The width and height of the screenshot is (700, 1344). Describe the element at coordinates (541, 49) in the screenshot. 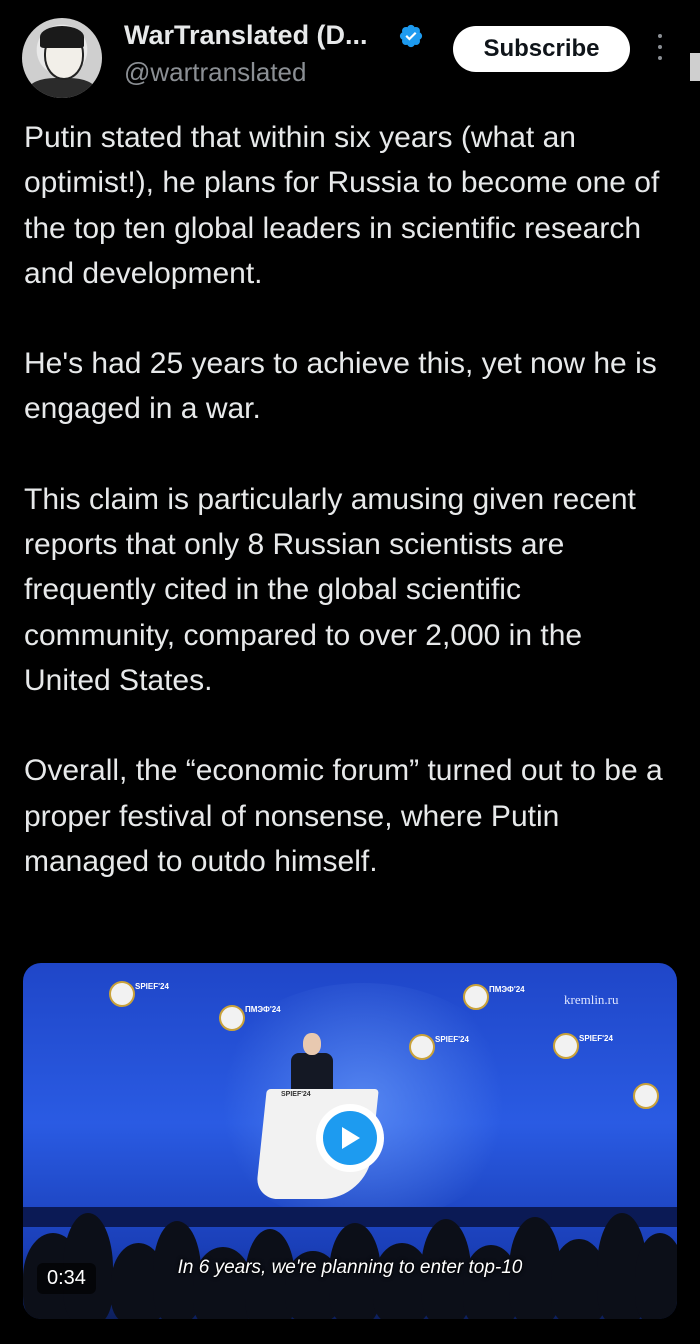

I see `subscribe-button: Subscribe` at that location.